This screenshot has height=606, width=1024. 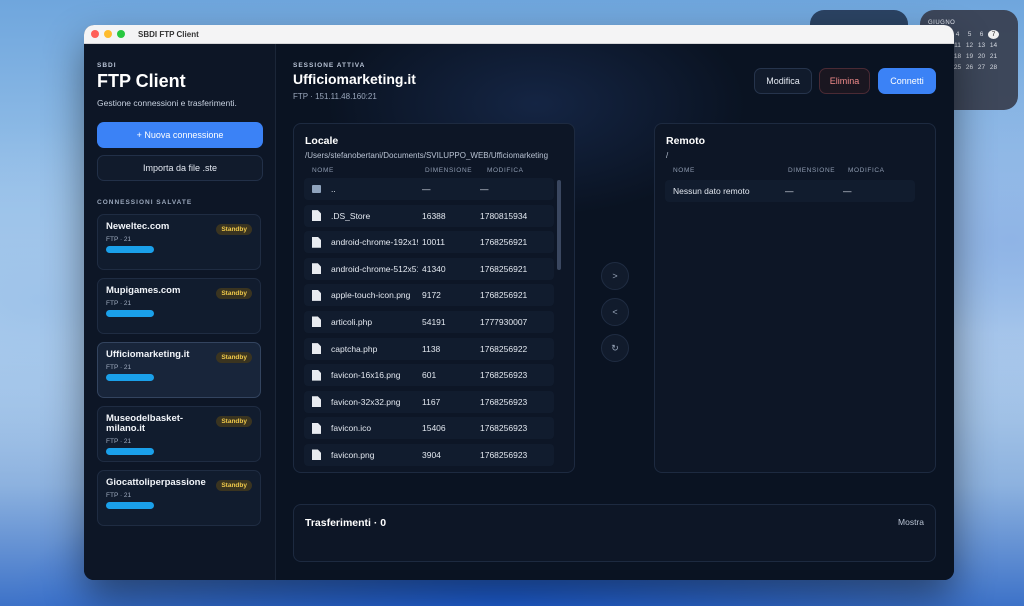 I want to click on calendar-day: 19, so click(x=969, y=56).